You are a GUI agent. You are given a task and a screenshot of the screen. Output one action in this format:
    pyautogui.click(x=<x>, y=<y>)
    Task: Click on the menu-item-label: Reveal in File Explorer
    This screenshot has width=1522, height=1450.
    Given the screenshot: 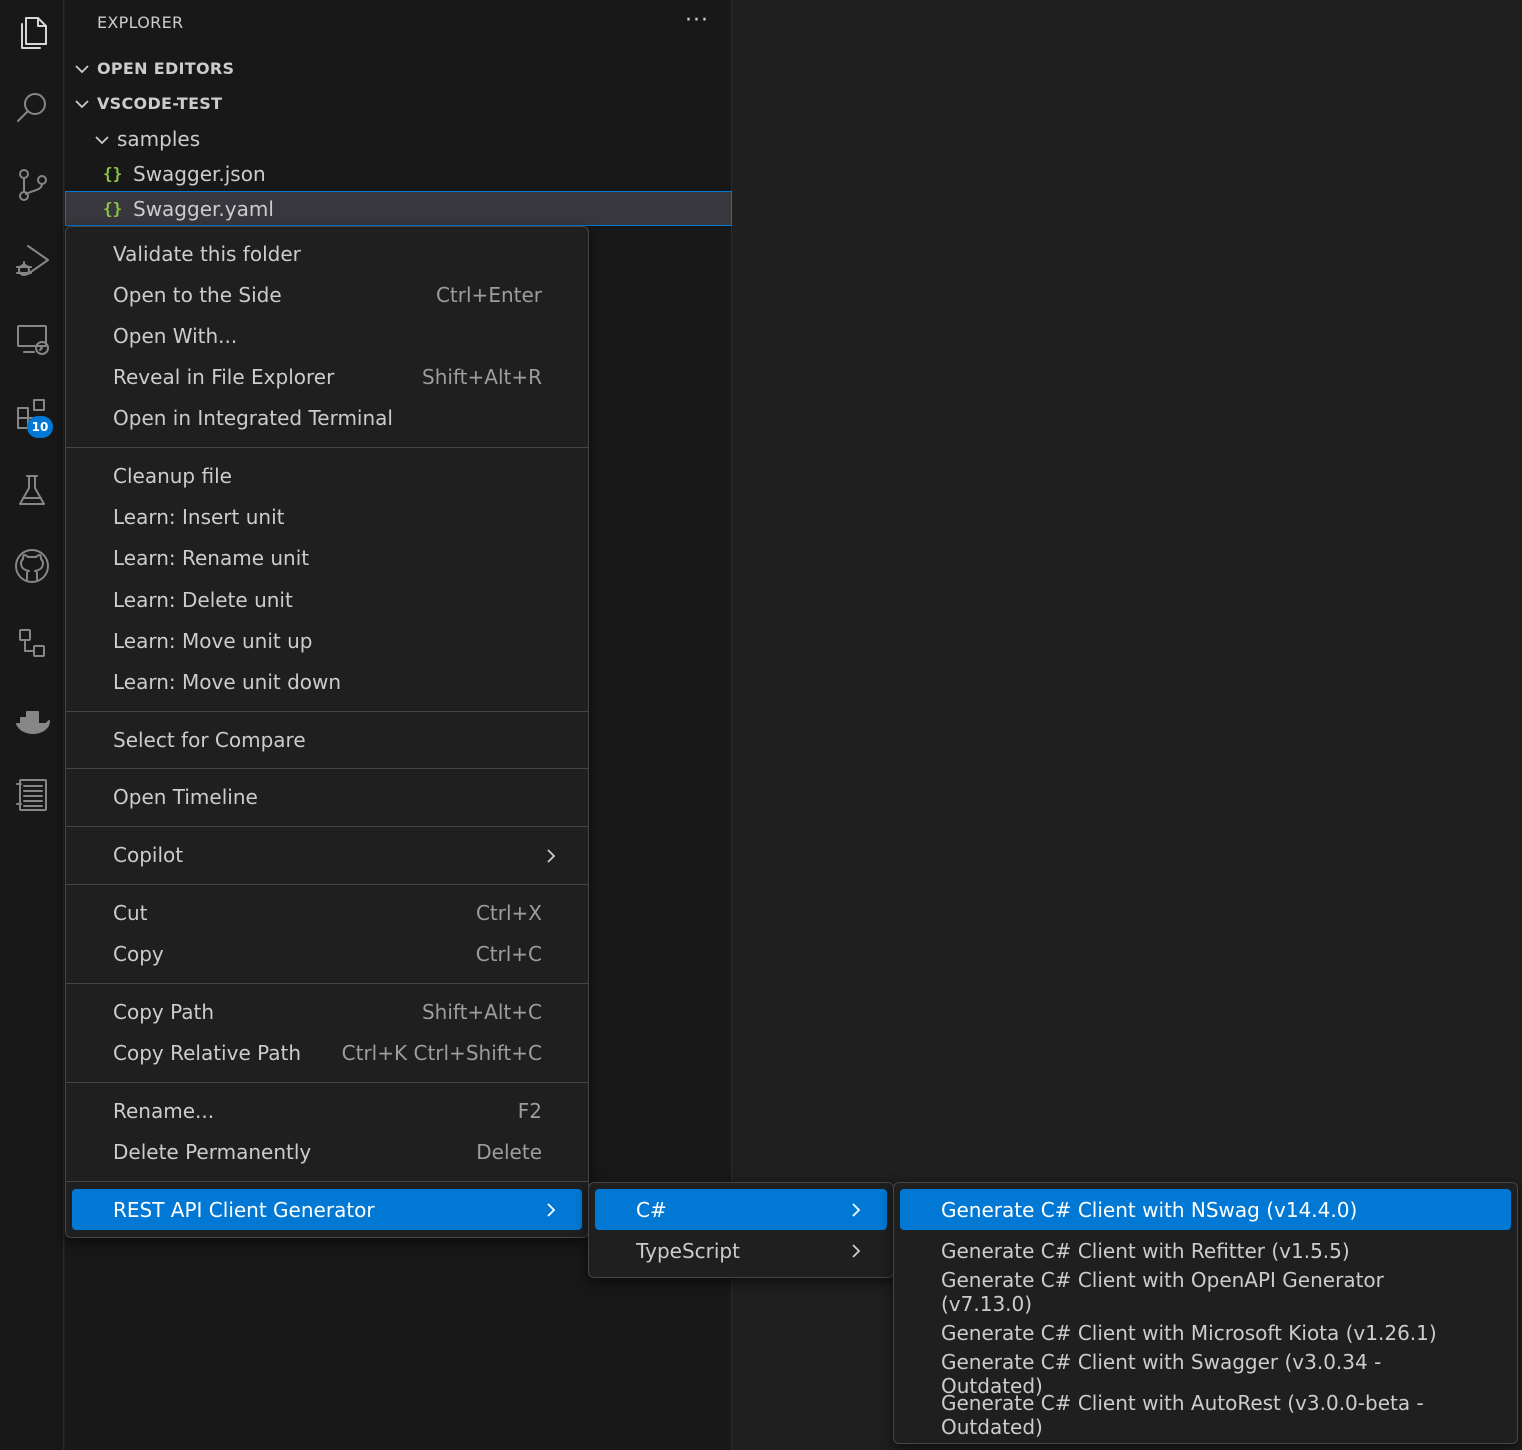 What is the action you would take?
    pyautogui.click(x=224, y=377)
    